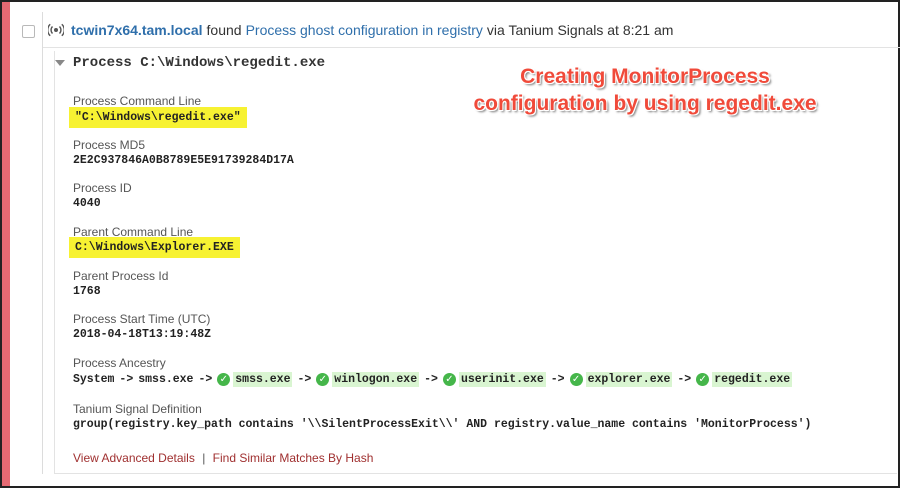 This screenshot has width=900, height=488. I want to click on parent-cmd-highlight: C:\Windows\Explorer.EXE, so click(154, 247).